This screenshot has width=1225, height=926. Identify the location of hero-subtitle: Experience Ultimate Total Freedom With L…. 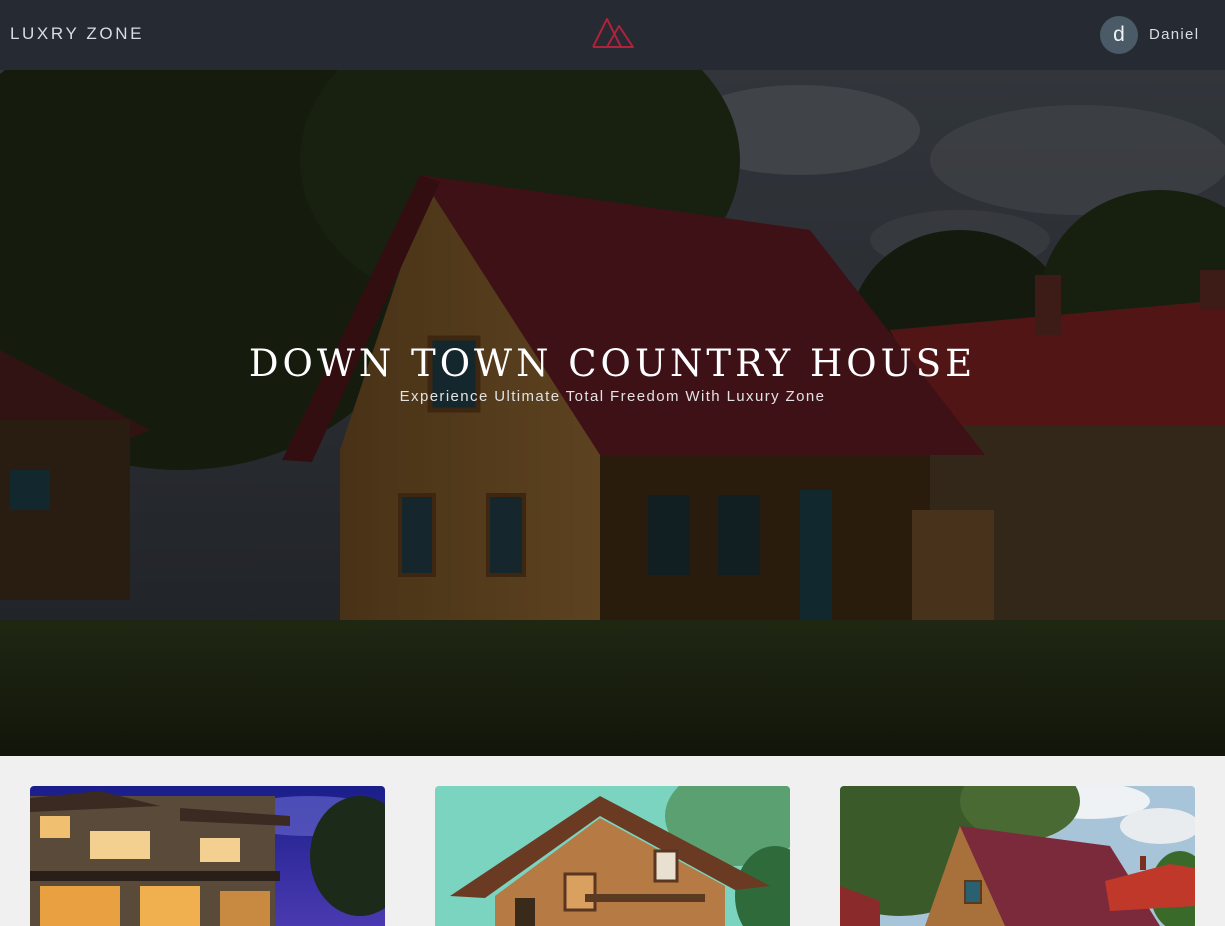
(612, 396).